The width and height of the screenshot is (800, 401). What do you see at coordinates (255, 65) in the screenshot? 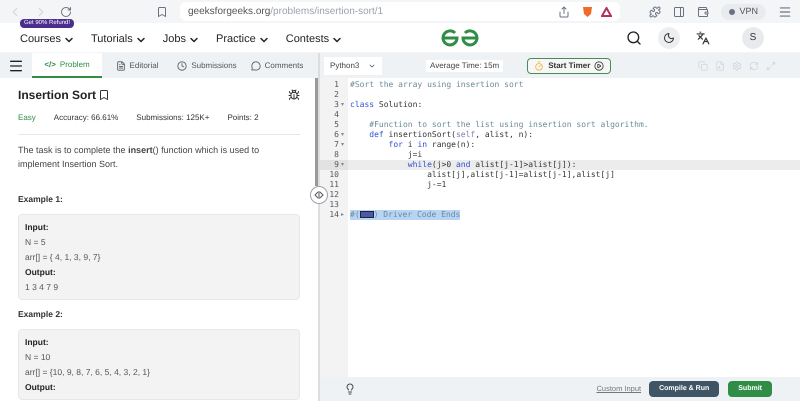
I see `chat-bubble-icon` at bounding box center [255, 65].